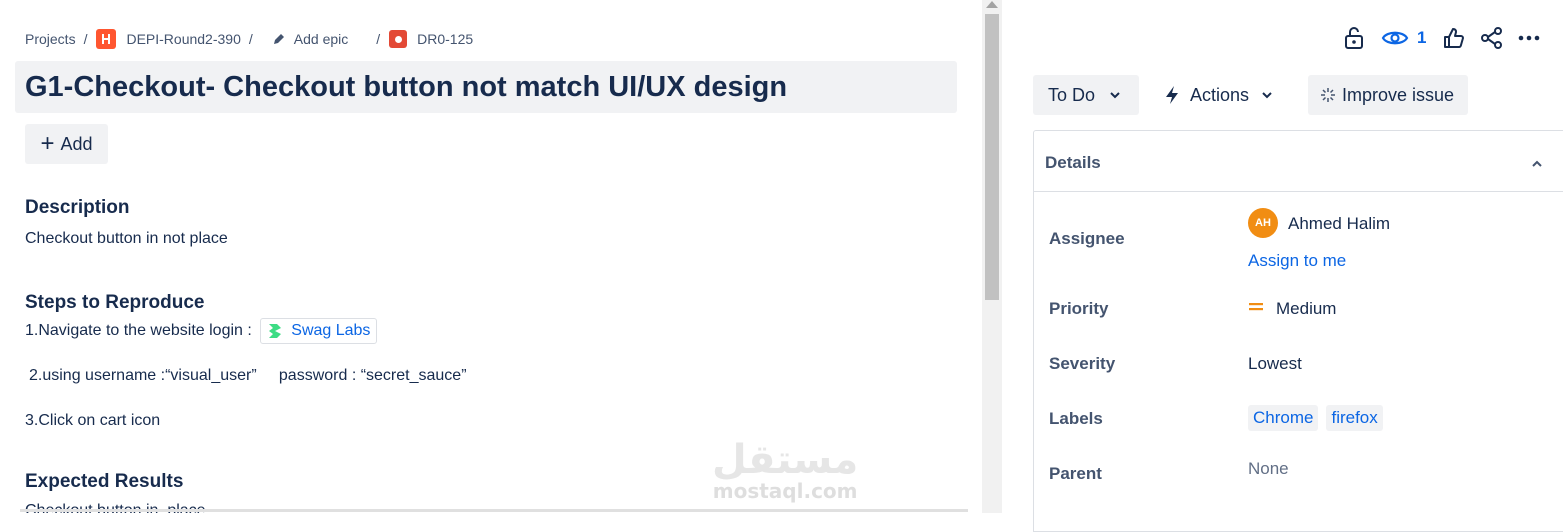 The image size is (1563, 532). What do you see at coordinates (77, 207) in the screenshot?
I see `description-heading: Description` at bounding box center [77, 207].